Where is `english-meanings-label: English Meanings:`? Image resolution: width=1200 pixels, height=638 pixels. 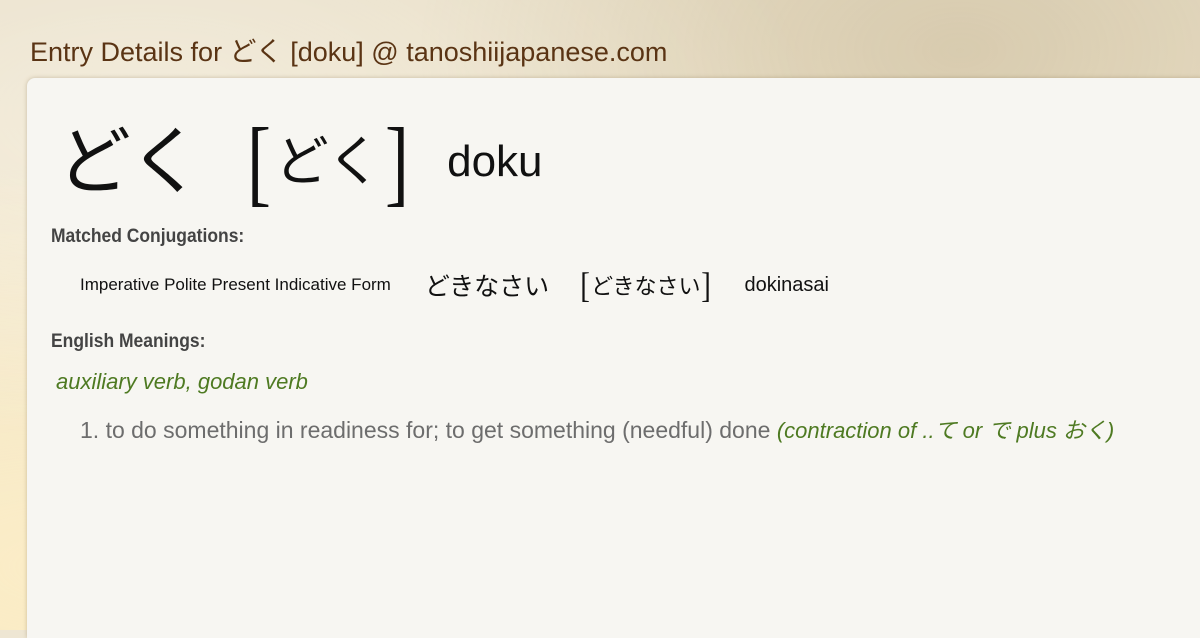
english-meanings-label: English Meanings: is located at coordinates (128, 341).